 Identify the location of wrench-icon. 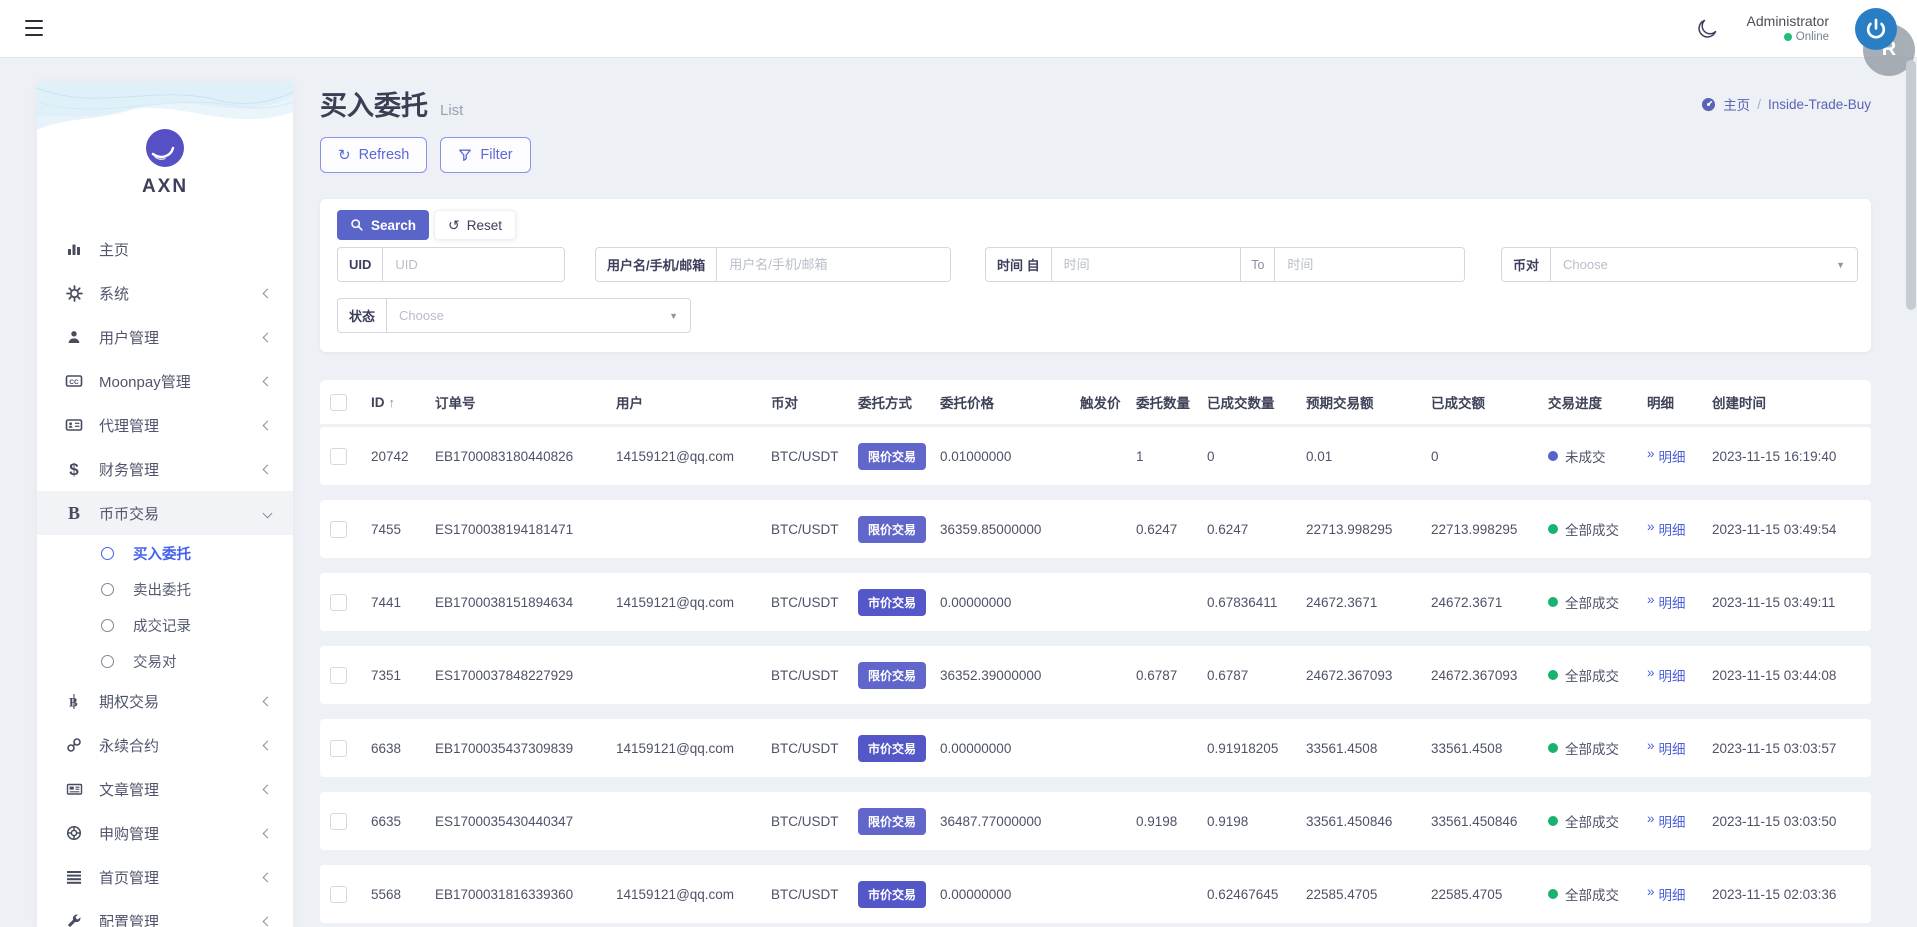
(74, 920).